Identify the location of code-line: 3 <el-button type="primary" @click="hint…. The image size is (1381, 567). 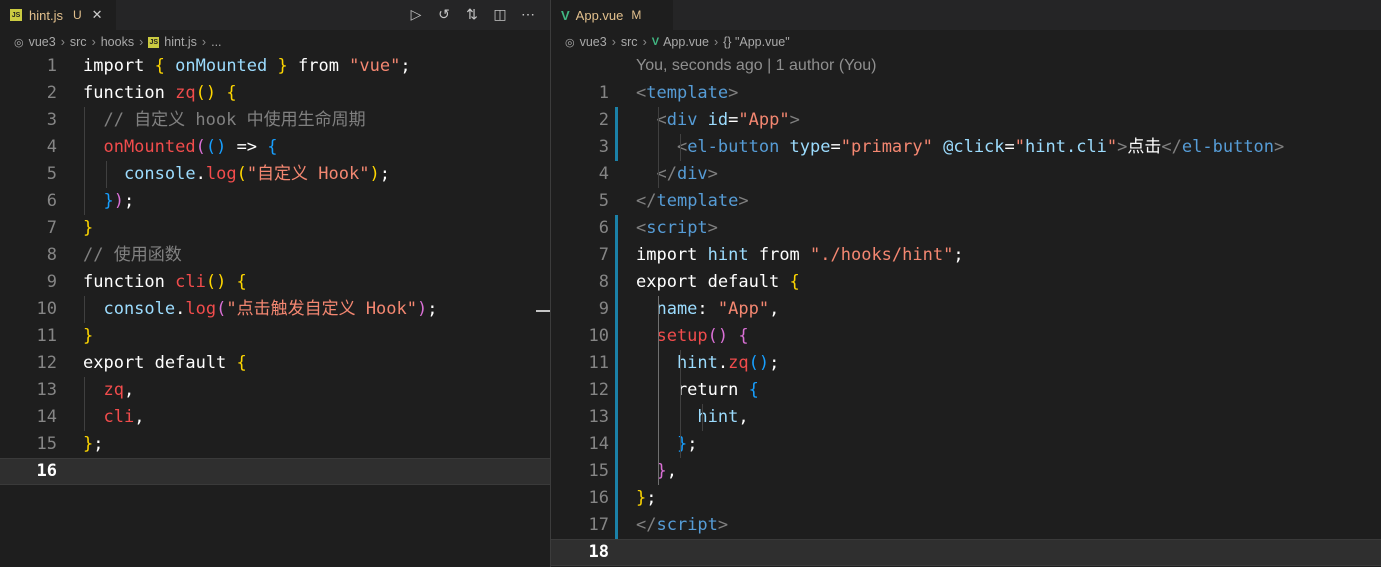
(966, 147).